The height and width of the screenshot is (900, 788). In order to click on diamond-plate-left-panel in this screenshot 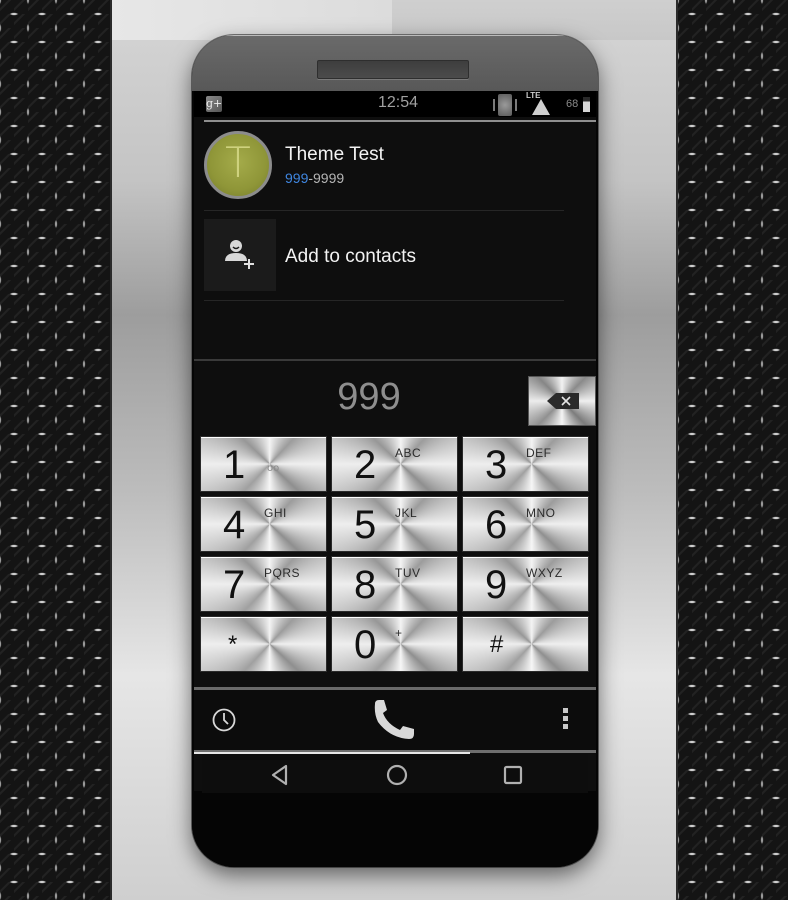, I will do `click(56, 450)`.